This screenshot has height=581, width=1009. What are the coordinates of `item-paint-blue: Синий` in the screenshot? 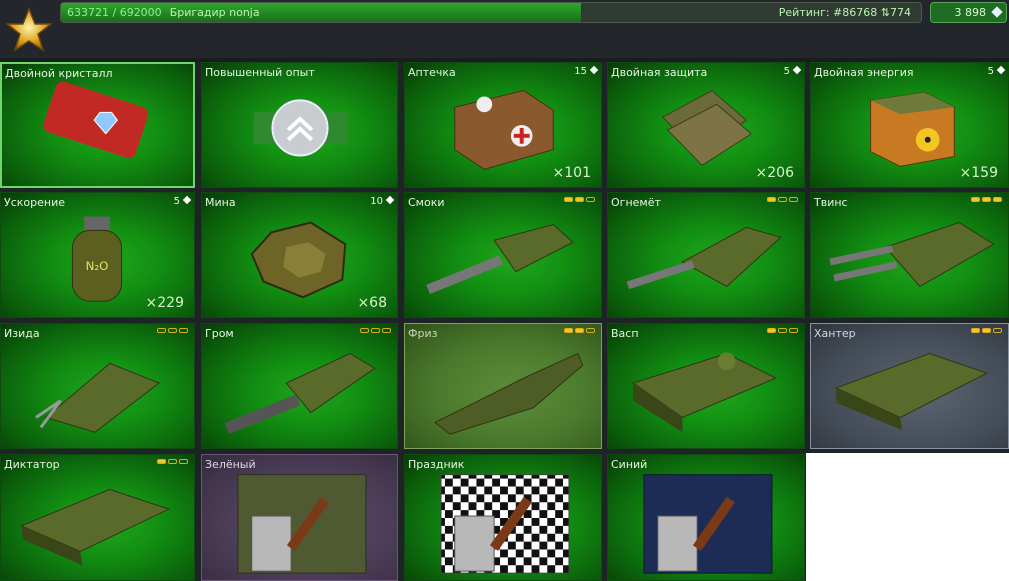 It's located at (706, 517).